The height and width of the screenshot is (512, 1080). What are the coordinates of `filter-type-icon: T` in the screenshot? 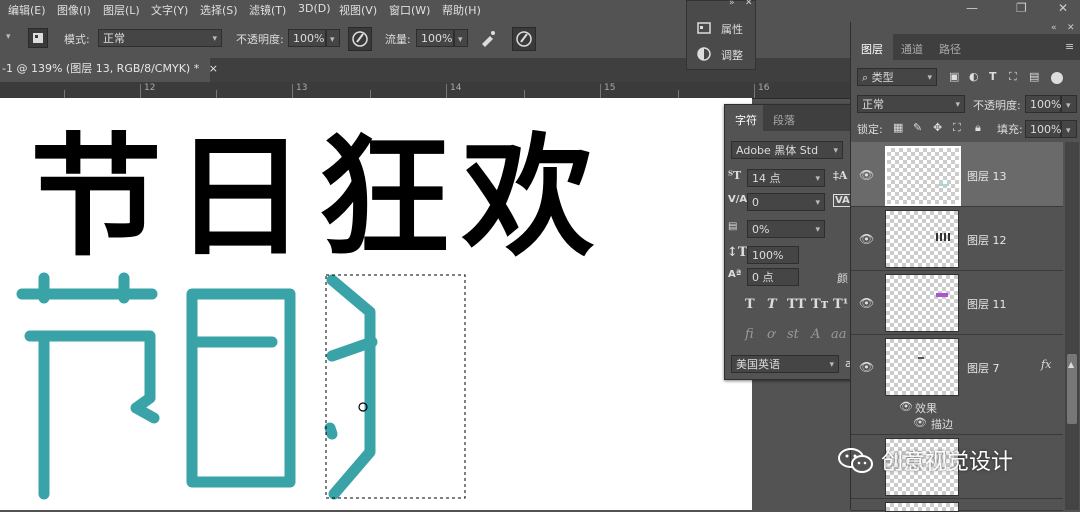 It's located at (993, 76).